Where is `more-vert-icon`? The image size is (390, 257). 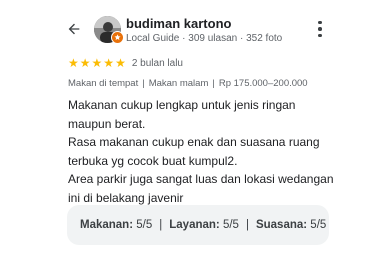 more-vert-icon is located at coordinates (320, 22).